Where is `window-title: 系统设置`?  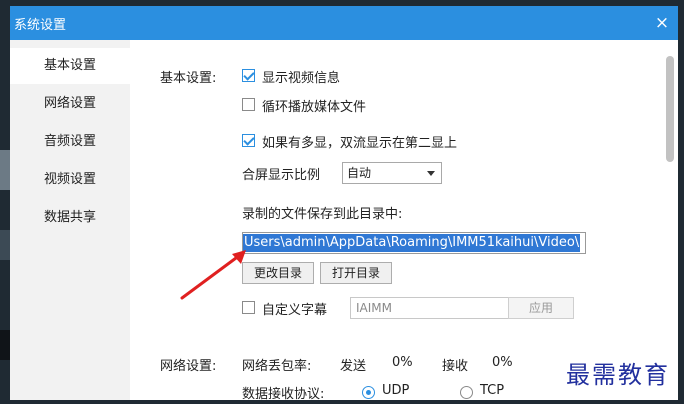
window-title: 系统设置 is located at coordinates (40, 25).